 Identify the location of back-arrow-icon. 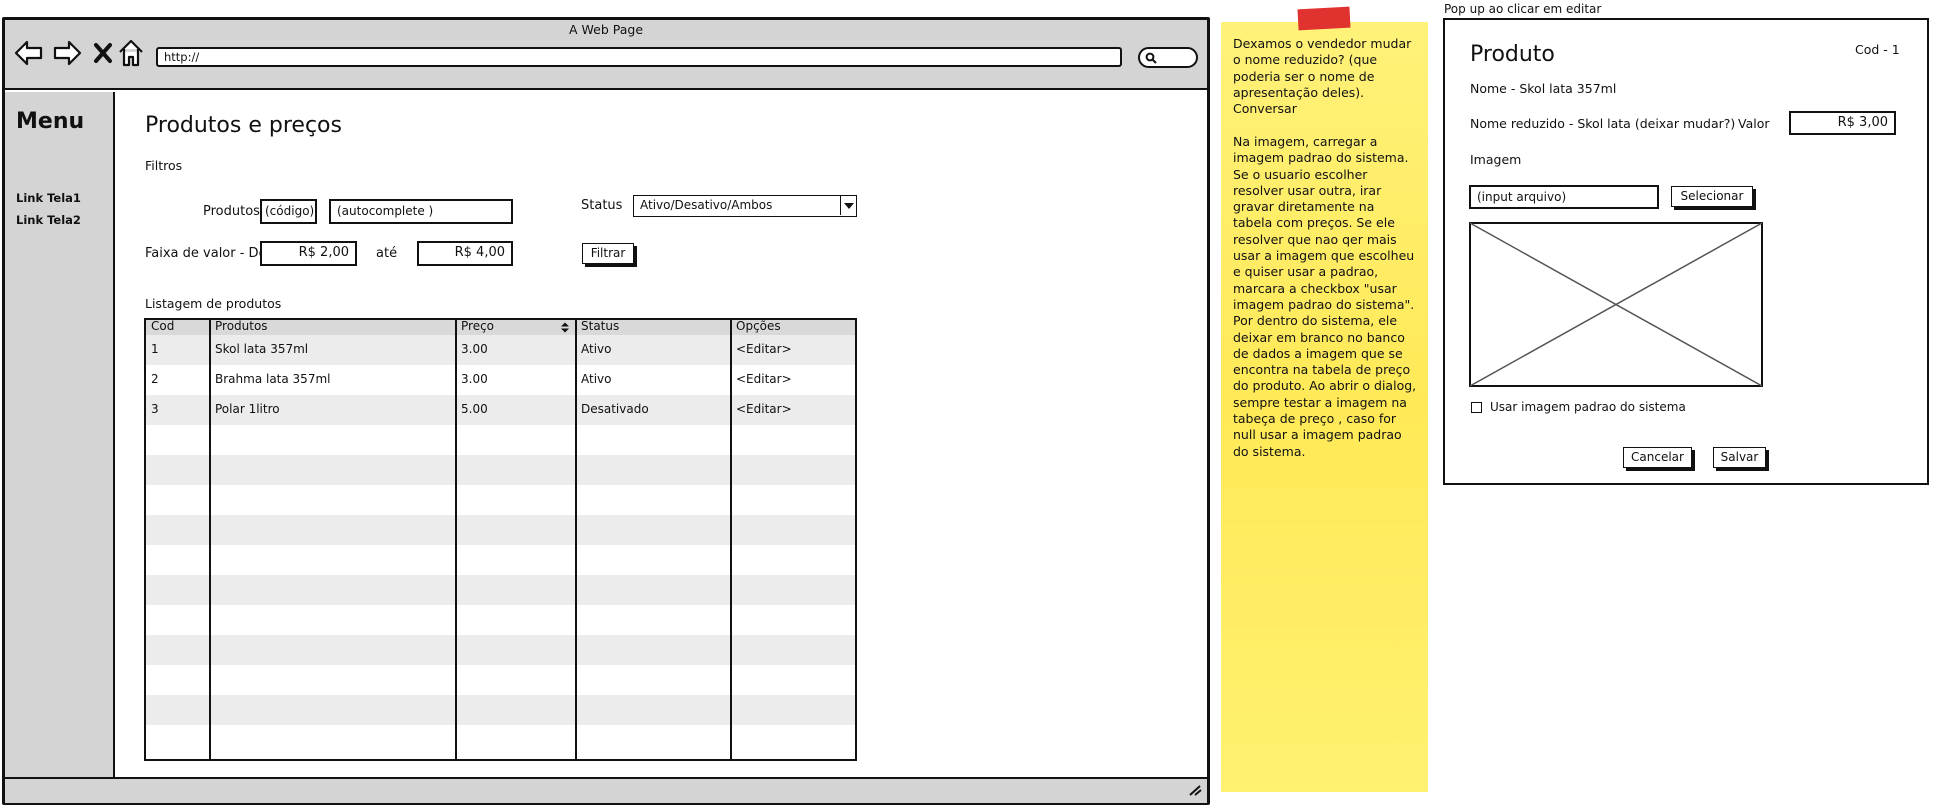
(29, 53).